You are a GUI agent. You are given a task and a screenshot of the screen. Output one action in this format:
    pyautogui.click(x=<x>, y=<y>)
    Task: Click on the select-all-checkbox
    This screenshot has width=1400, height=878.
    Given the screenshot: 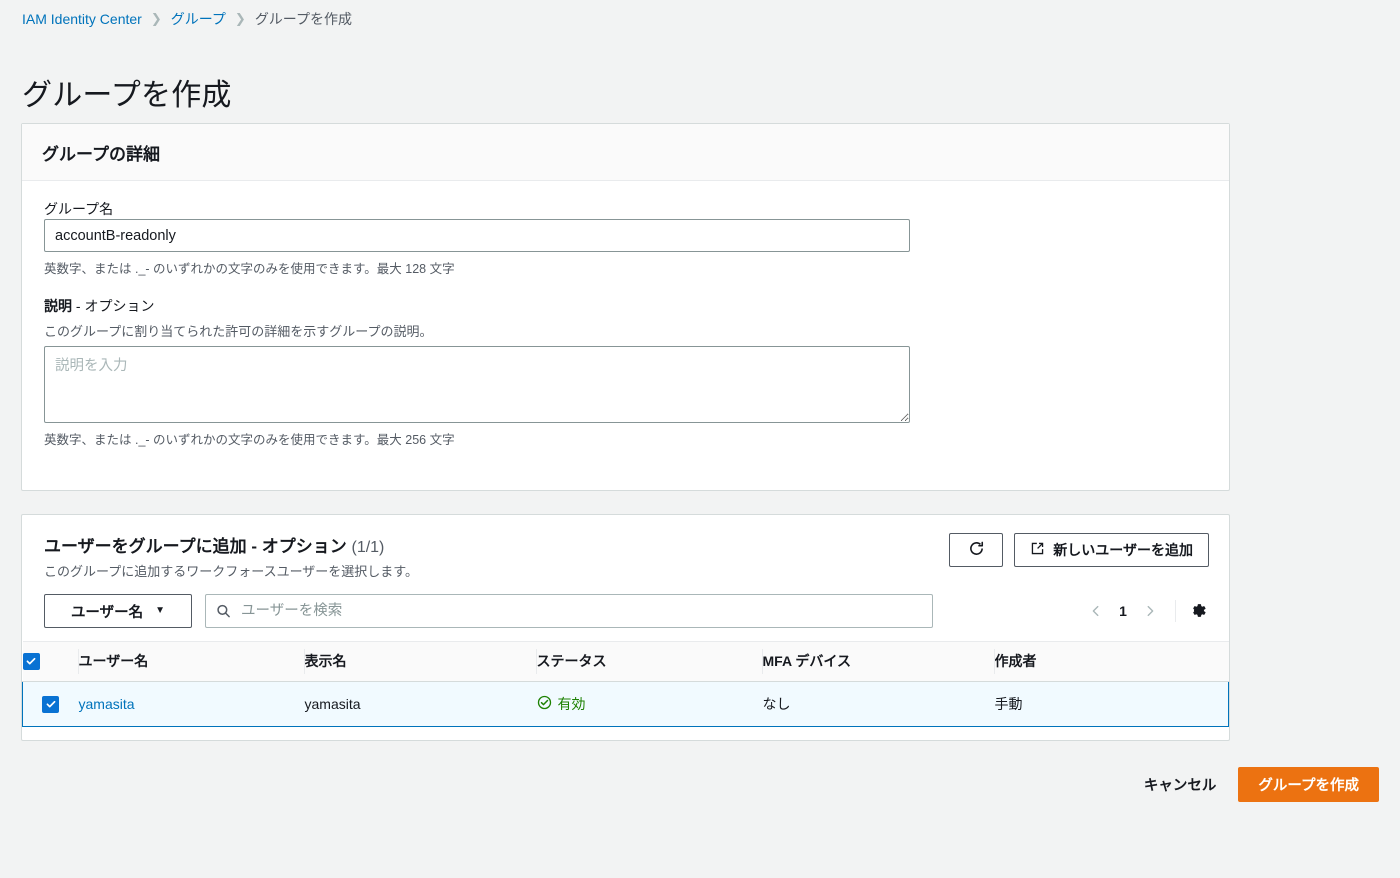 What is the action you would take?
    pyautogui.click(x=31, y=661)
    